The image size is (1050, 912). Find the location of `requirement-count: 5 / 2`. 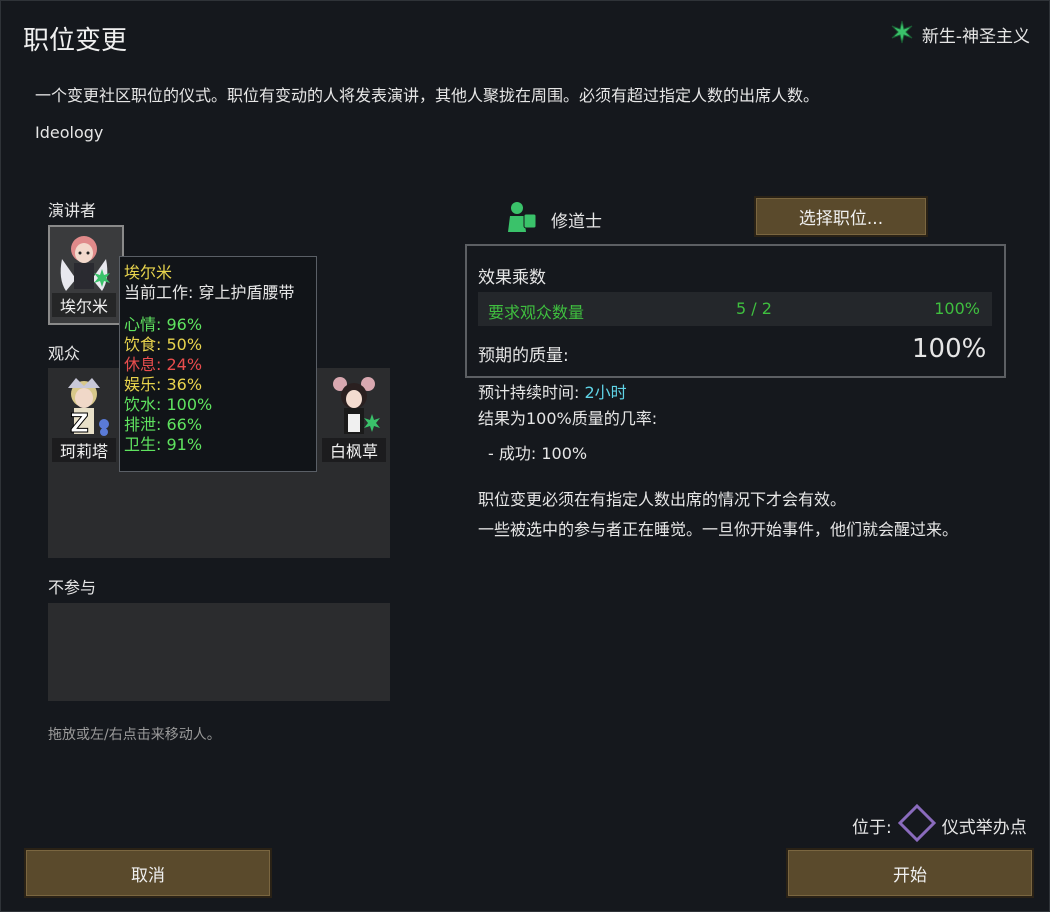

requirement-count: 5 / 2 is located at coordinates (754, 308).